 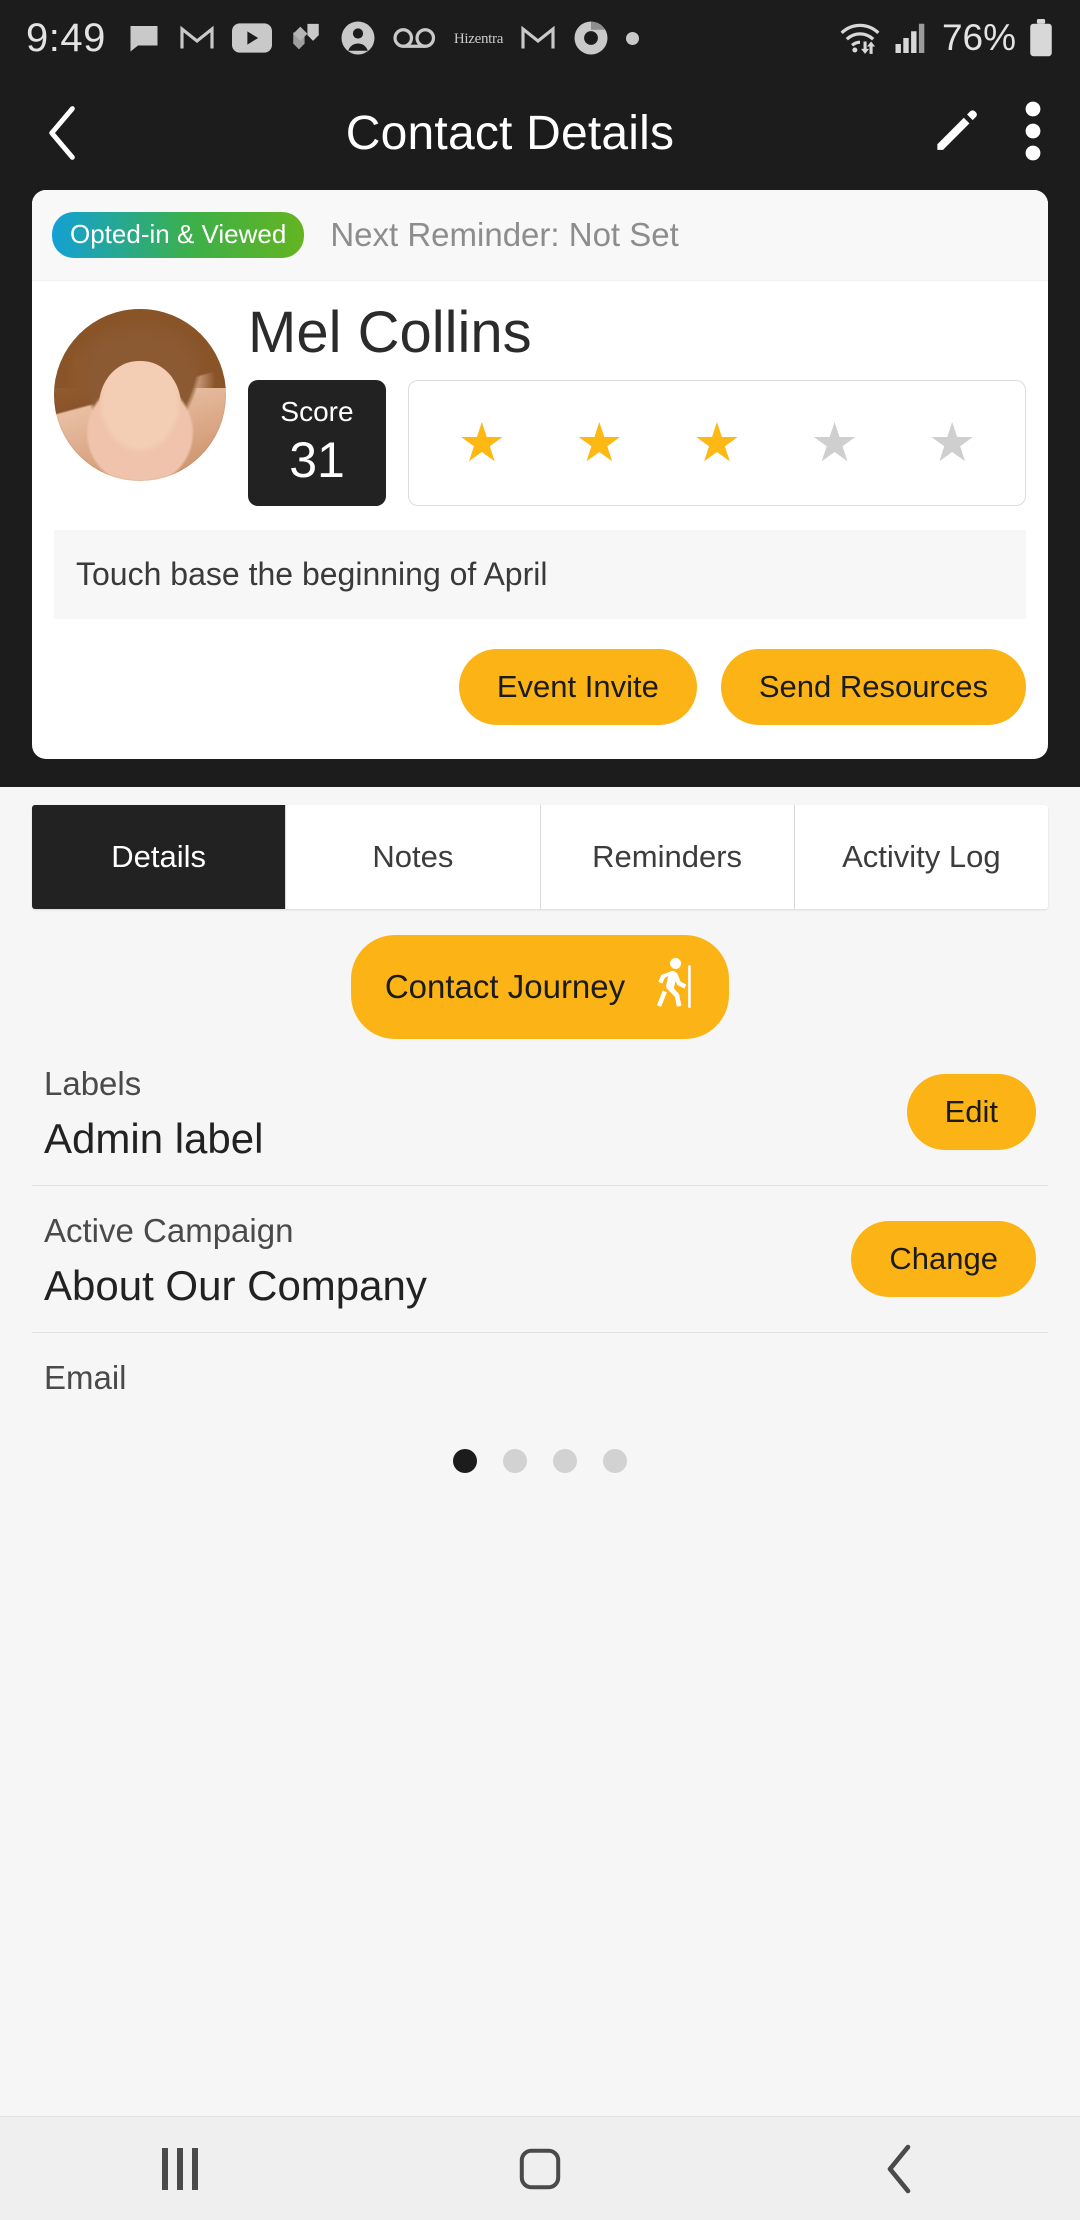 I want to click on tab-bar: Details Notes Reminders Activity Log, so click(x=540, y=856).